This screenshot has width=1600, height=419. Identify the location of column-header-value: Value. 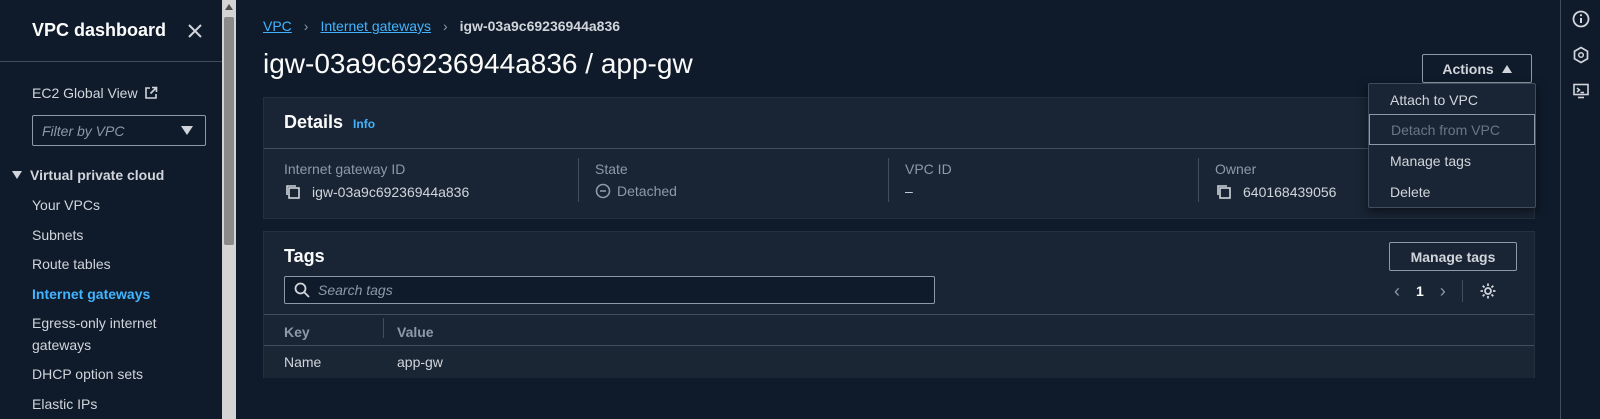
(415, 332).